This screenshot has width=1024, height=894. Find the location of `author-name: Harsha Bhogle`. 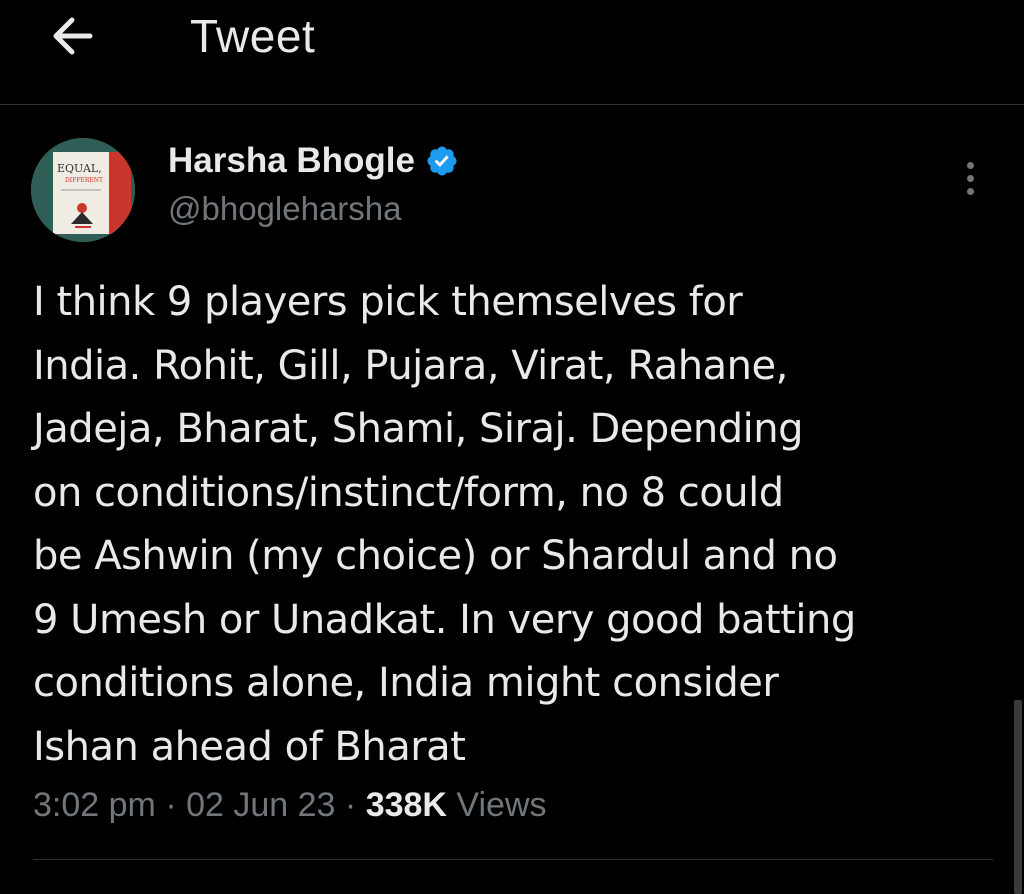

author-name: Harsha Bhogle is located at coordinates (291, 160).